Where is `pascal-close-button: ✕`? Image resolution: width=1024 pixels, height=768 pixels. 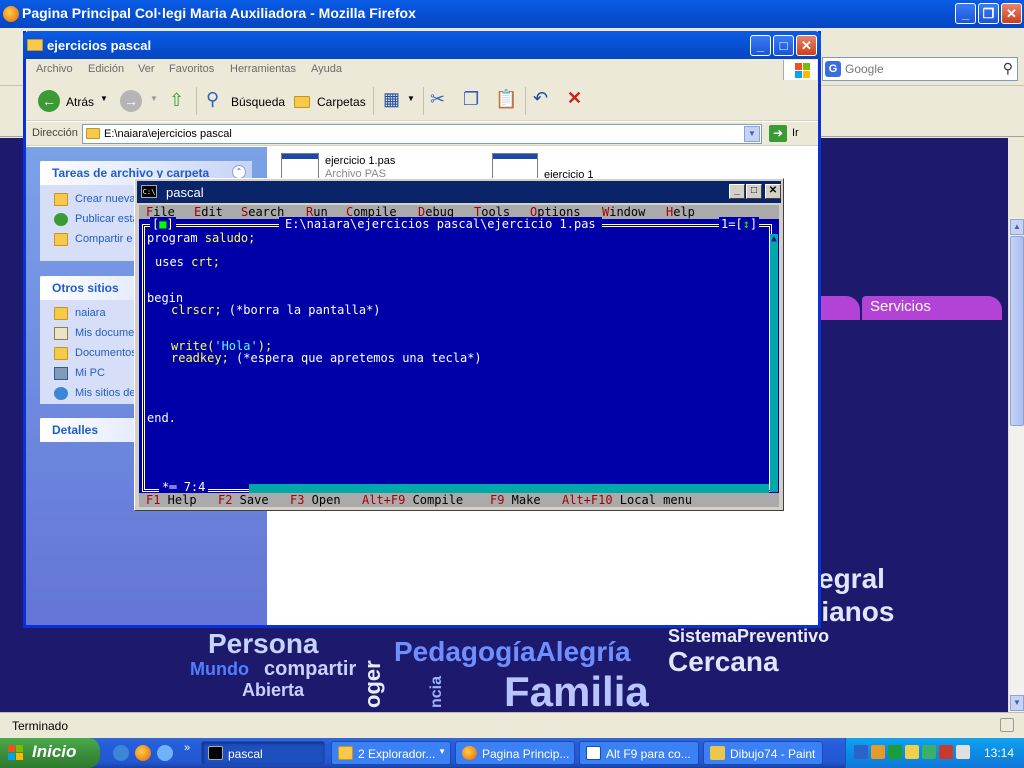 pascal-close-button: ✕ is located at coordinates (773, 191).